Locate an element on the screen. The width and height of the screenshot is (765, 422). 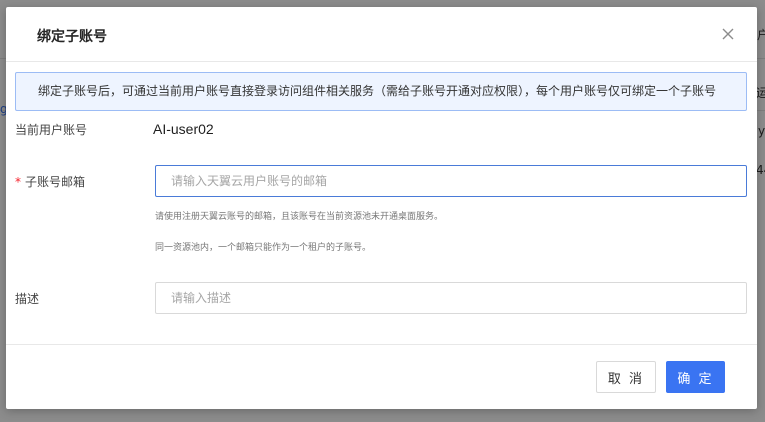
description-input is located at coordinates (451, 298).